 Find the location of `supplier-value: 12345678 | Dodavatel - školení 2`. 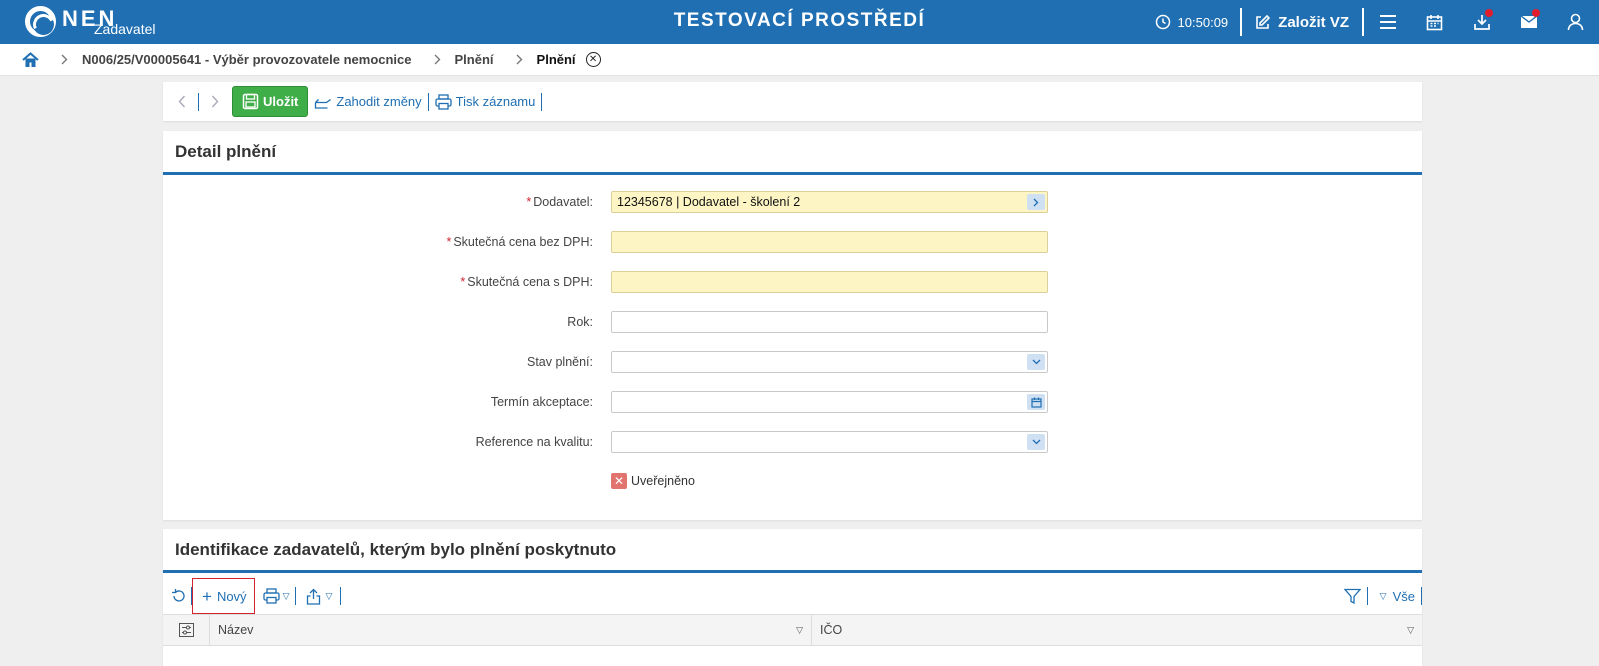

supplier-value: 12345678 | Dodavatel - školení 2 is located at coordinates (709, 202).